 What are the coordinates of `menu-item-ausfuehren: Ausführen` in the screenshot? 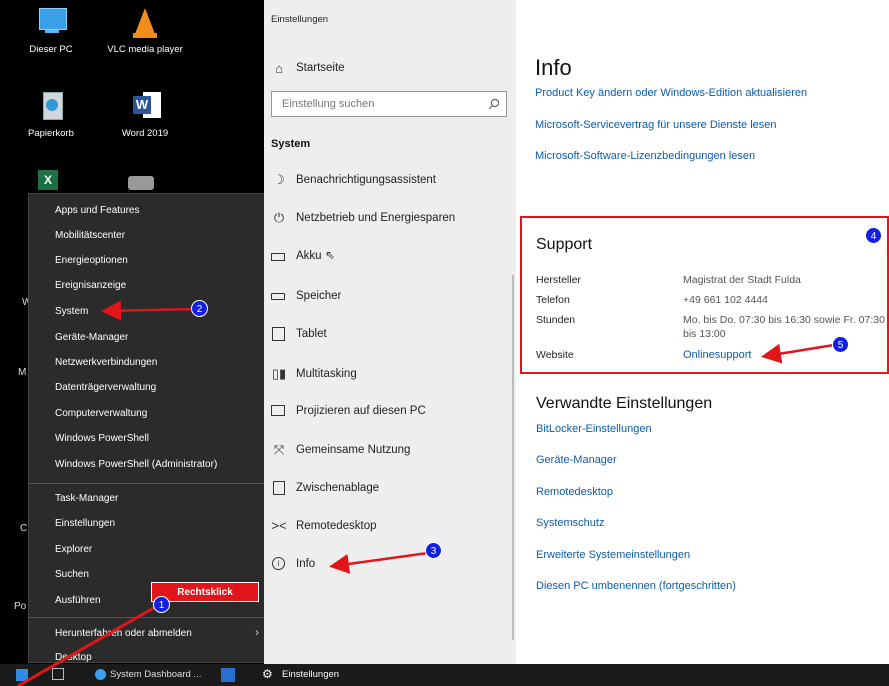 It's located at (78, 600).